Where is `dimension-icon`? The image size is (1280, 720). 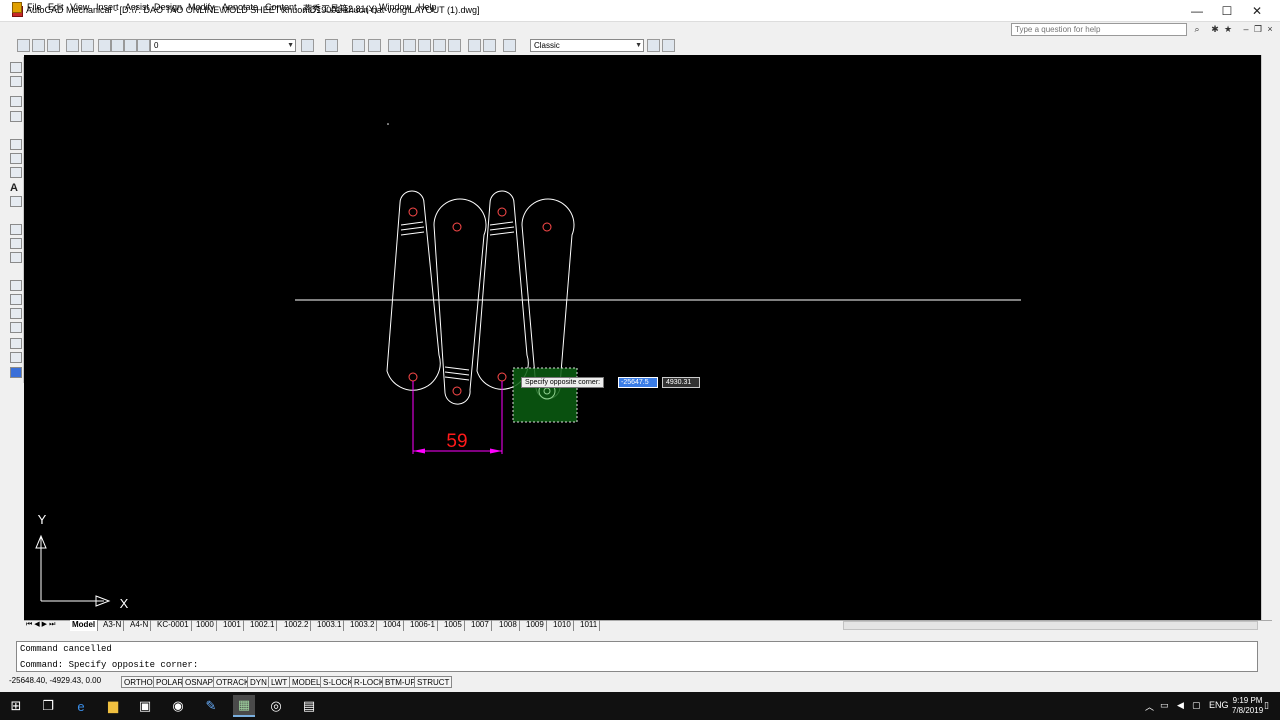 dimension-icon is located at coordinates (16, 201).